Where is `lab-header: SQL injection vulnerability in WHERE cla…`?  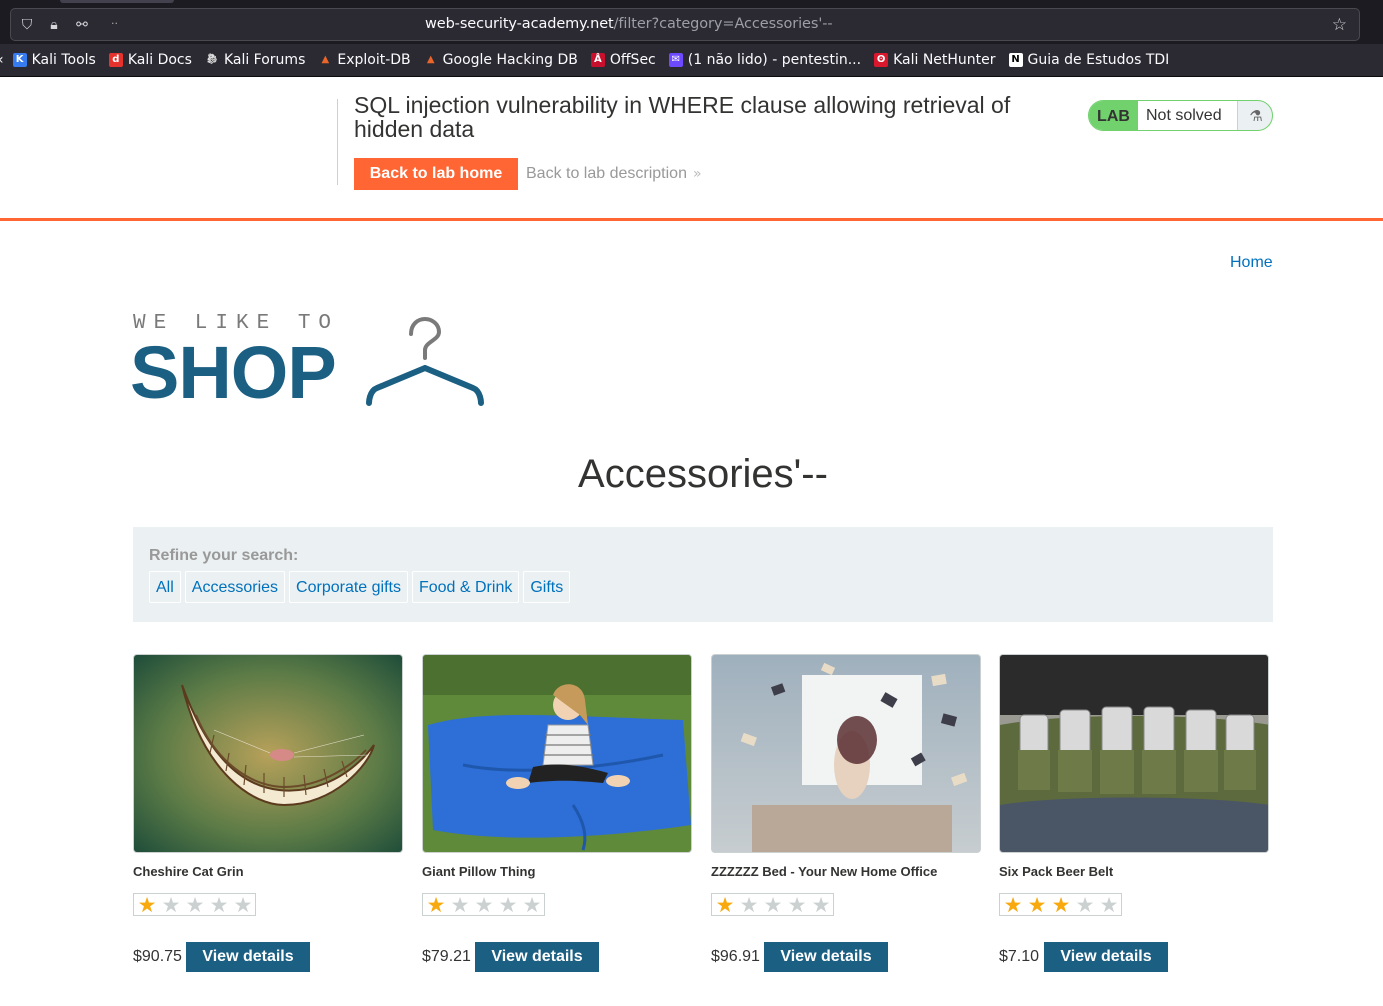
lab-header: SQL injection vulnerability in WHERE cla… is located at coordinates (691, 149).